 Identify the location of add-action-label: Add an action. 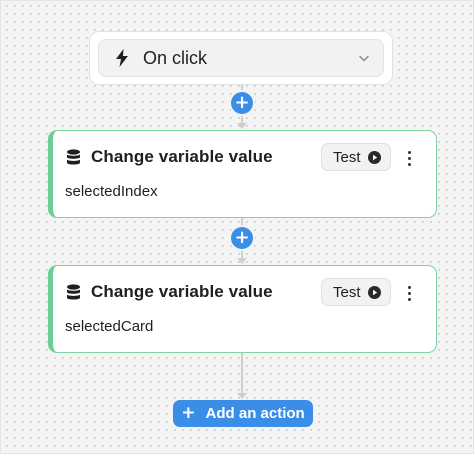
(255, 413).